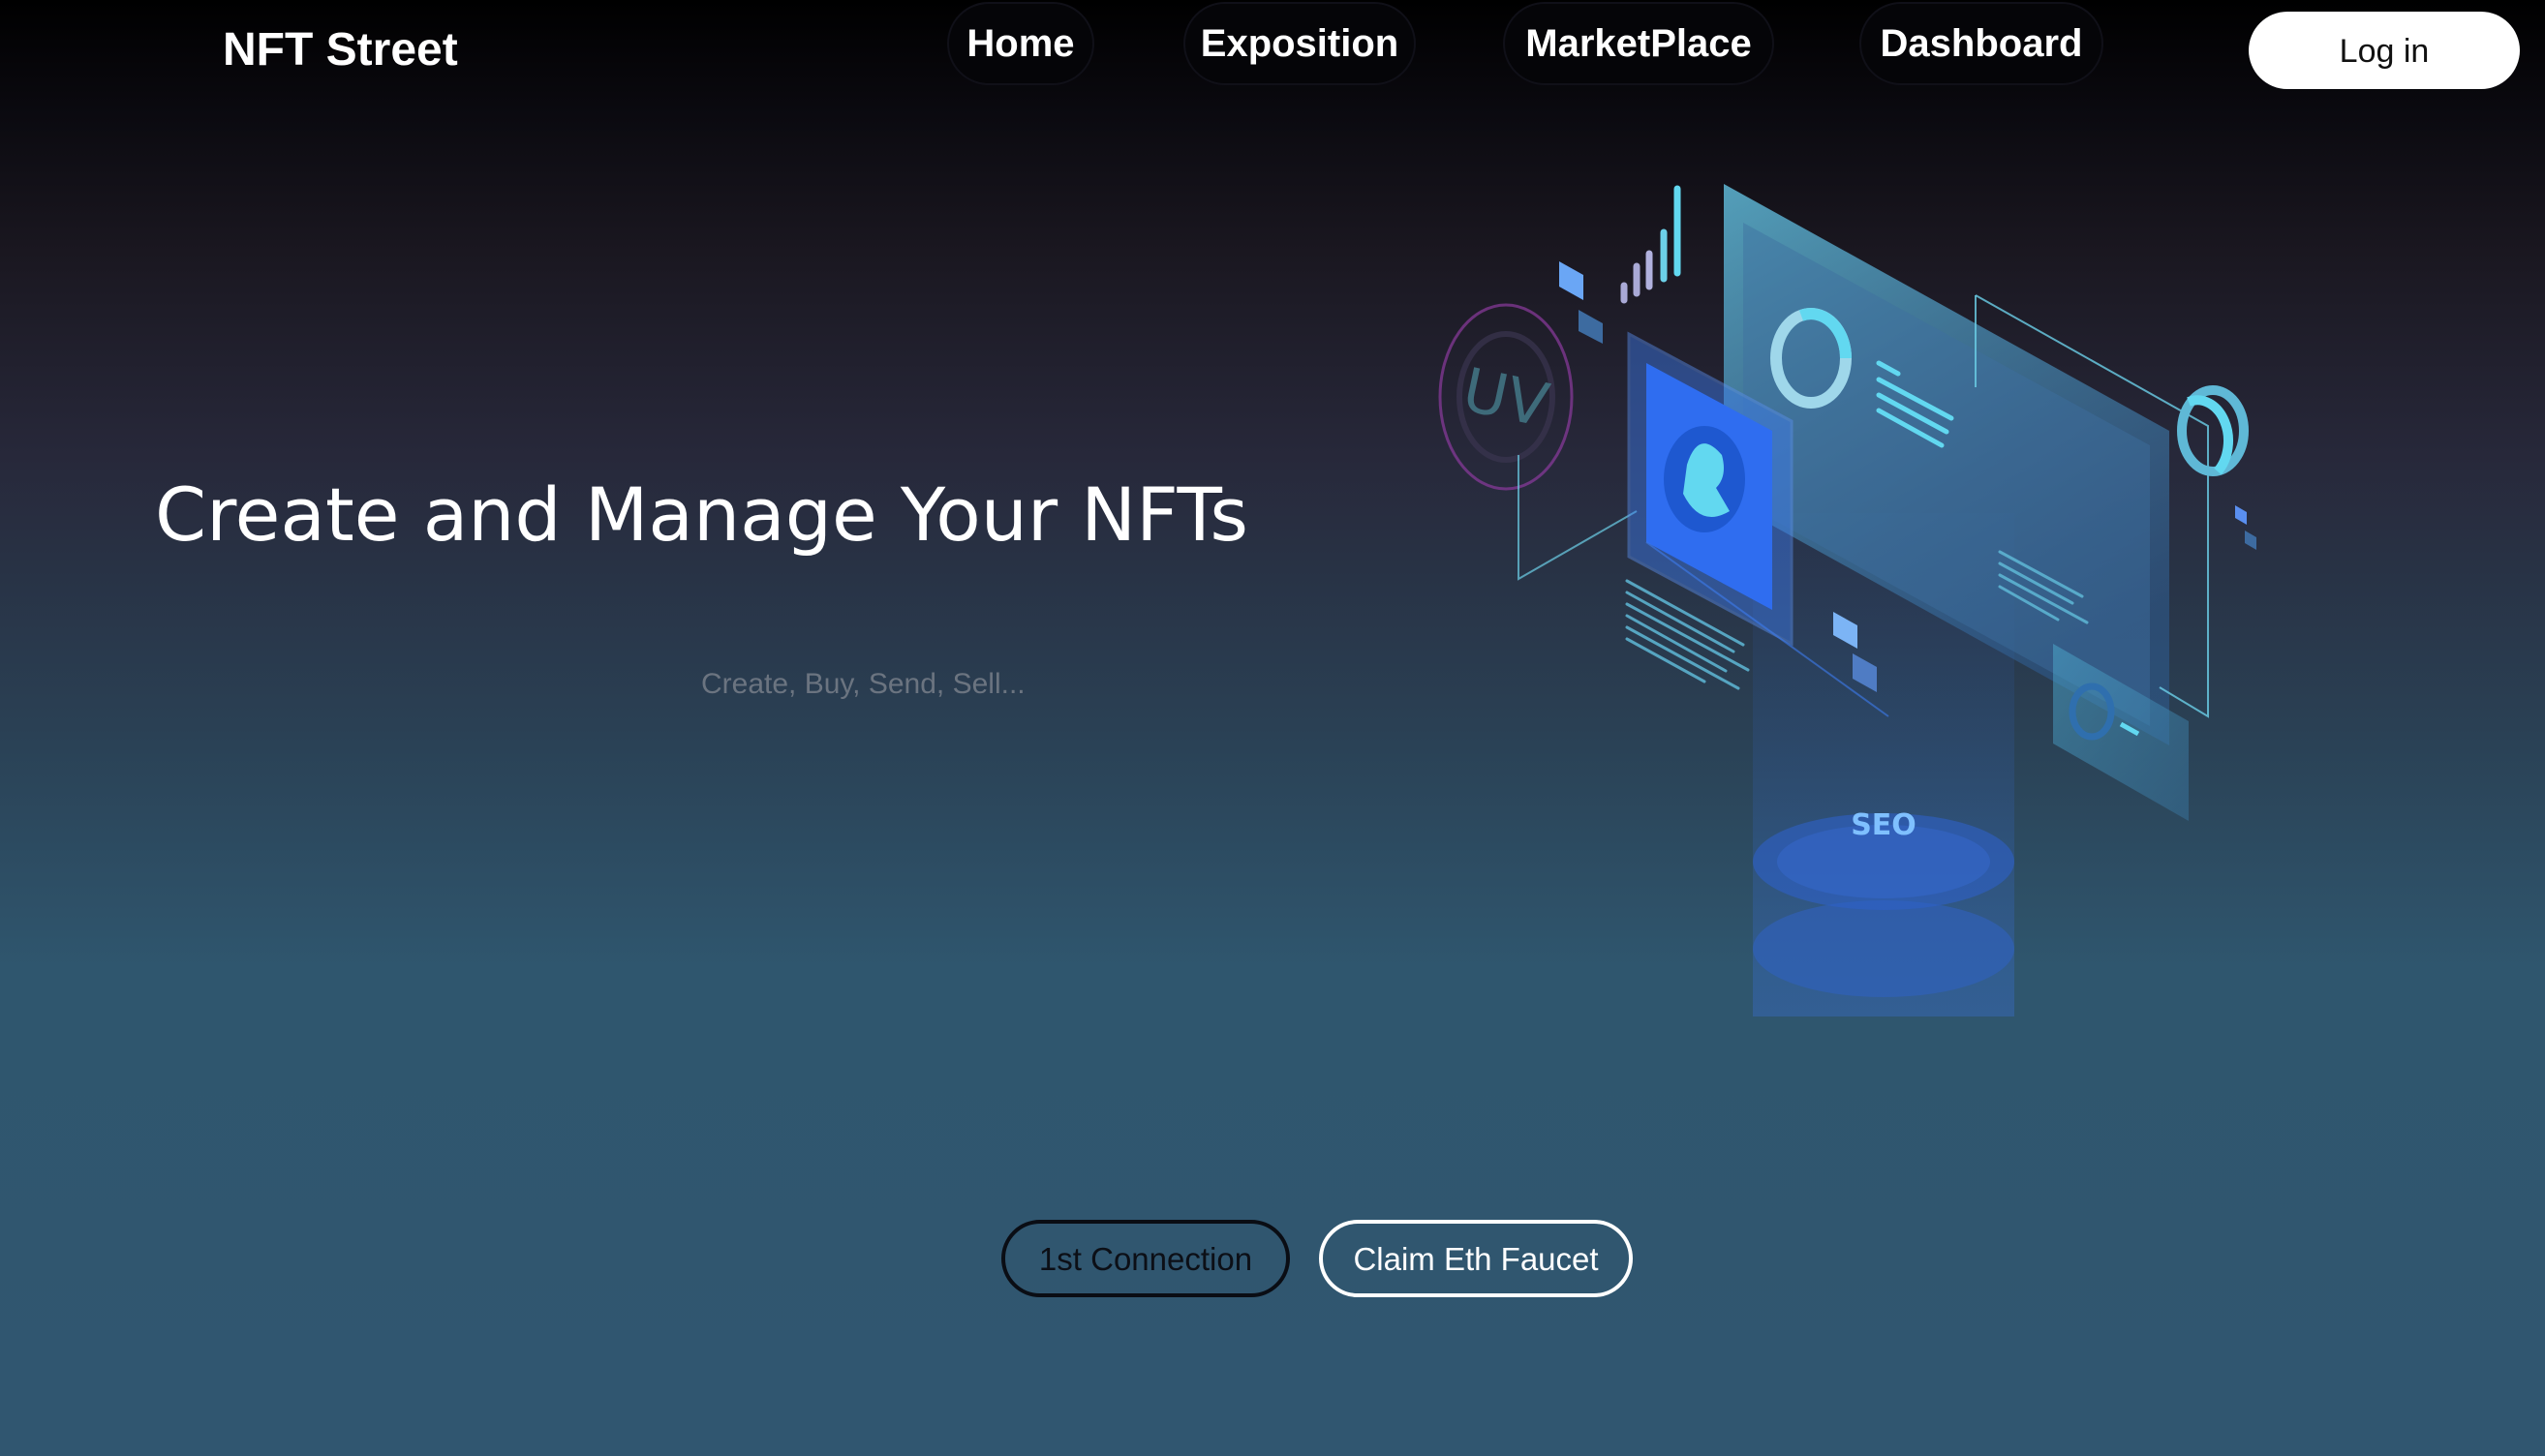  What do you see at coordinates (701, 515) in the screenshot?
I see `hero-title: Create and Manage Your NFTs` at bounding box center [701, 515].